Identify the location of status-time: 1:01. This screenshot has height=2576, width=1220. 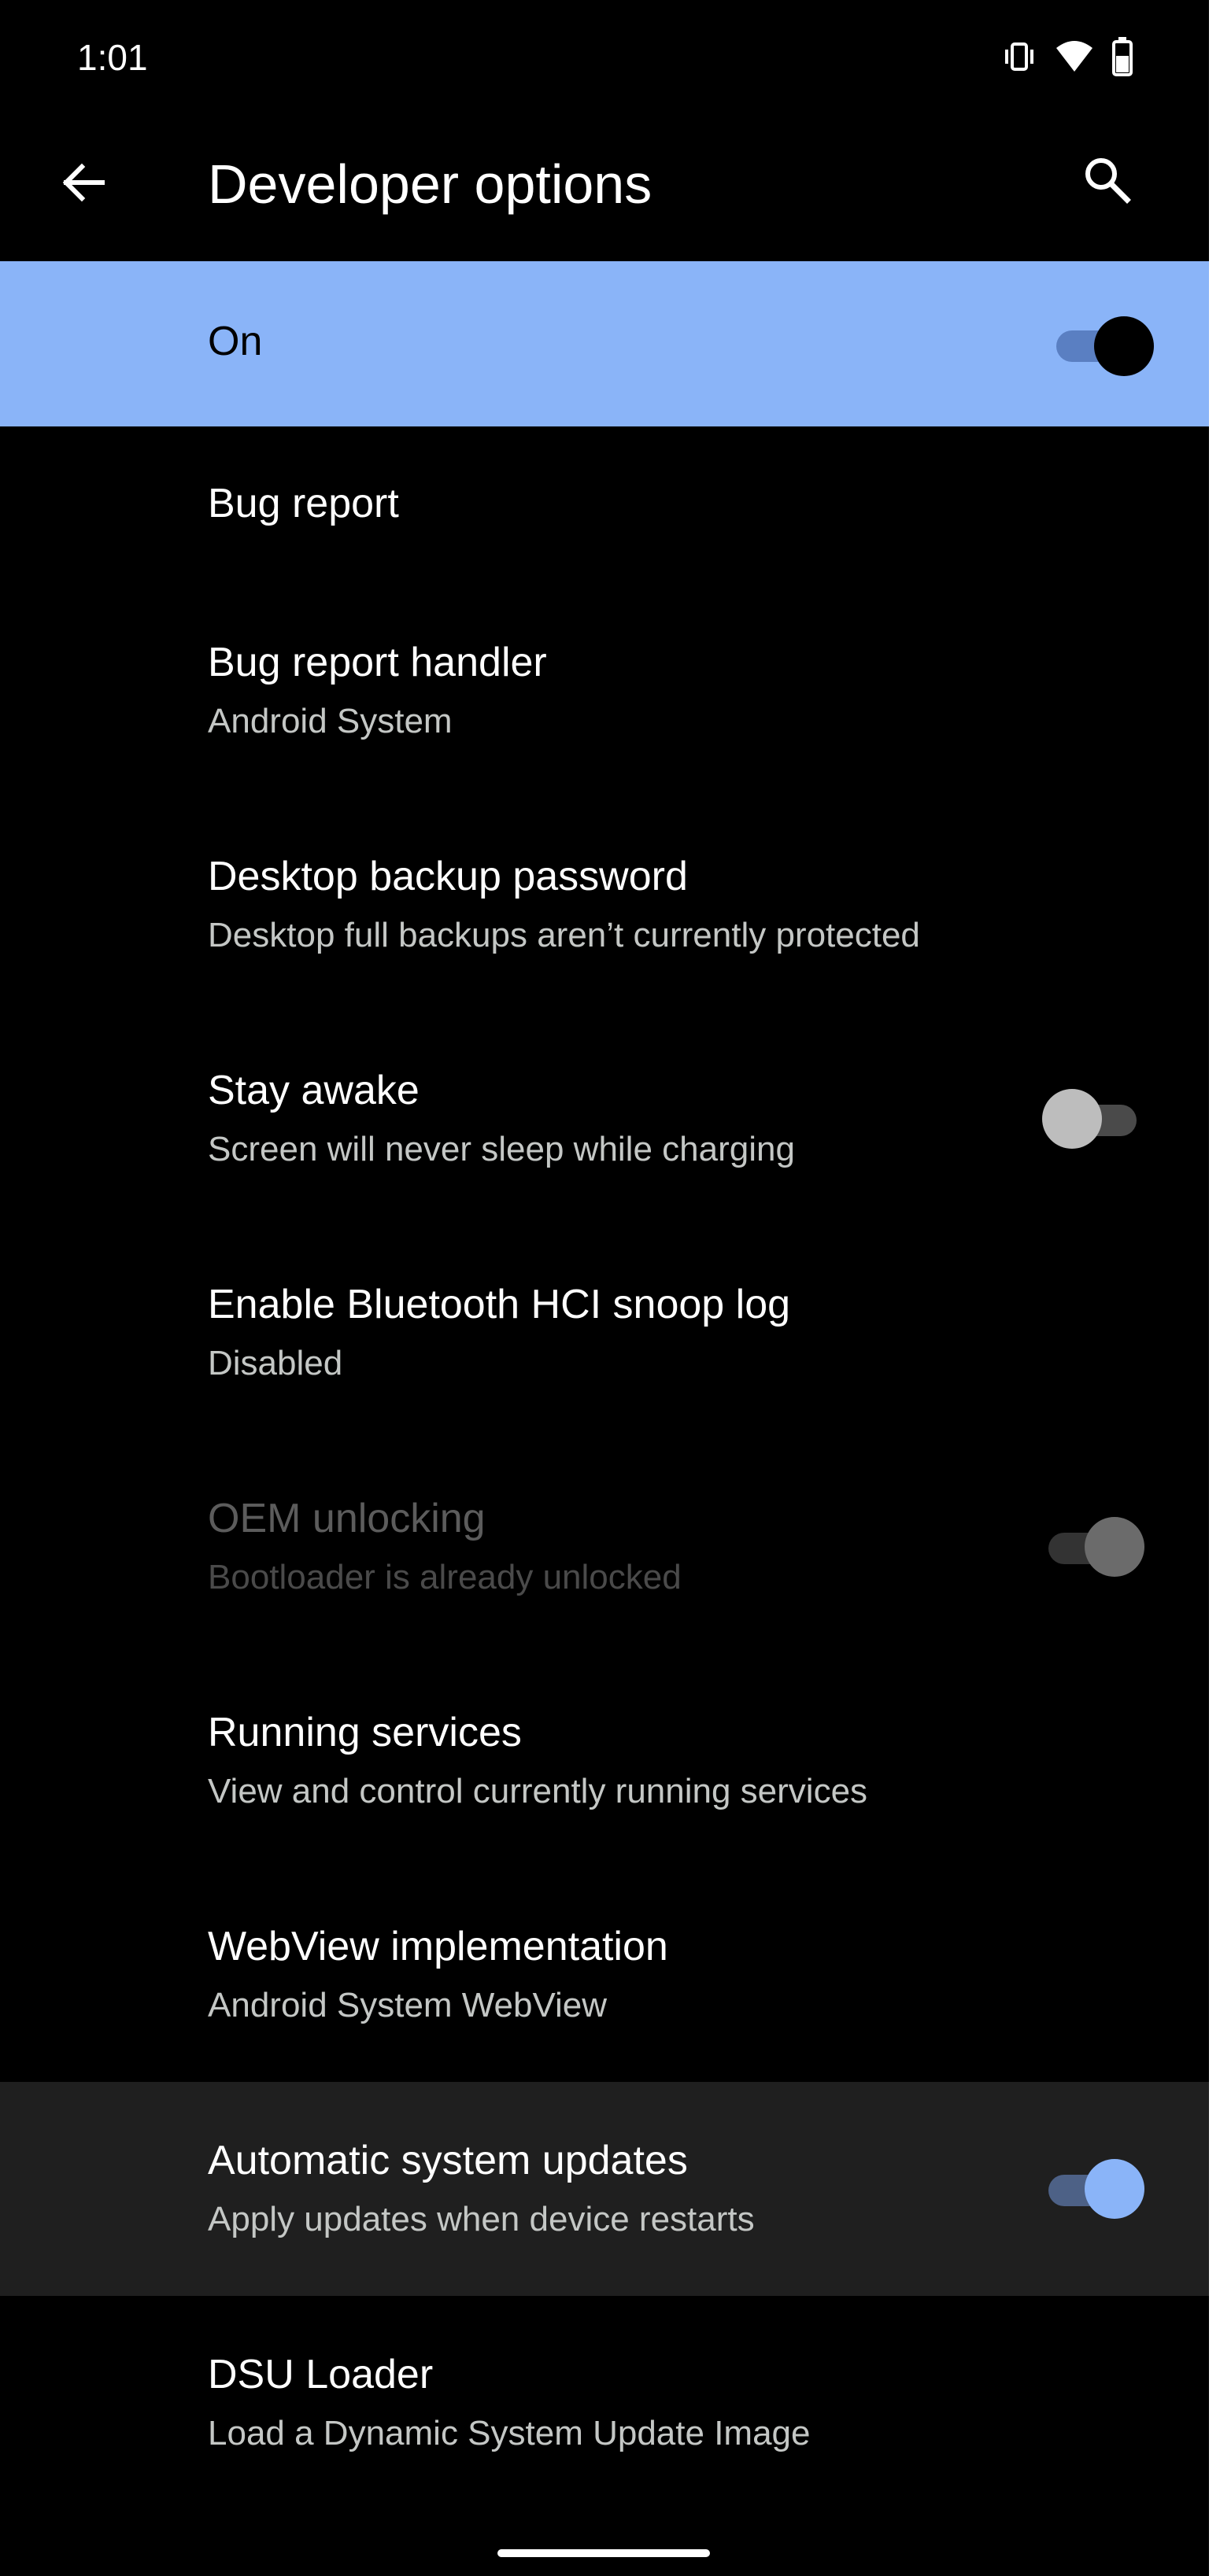
(112, 58).